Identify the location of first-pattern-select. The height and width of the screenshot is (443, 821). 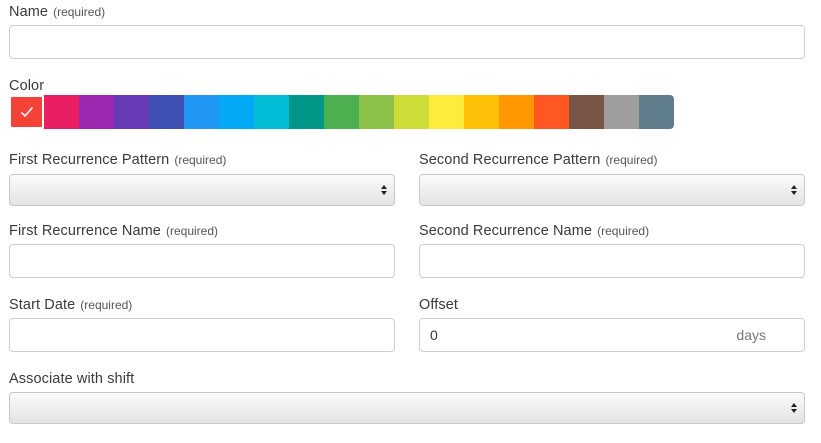
(202, 190).